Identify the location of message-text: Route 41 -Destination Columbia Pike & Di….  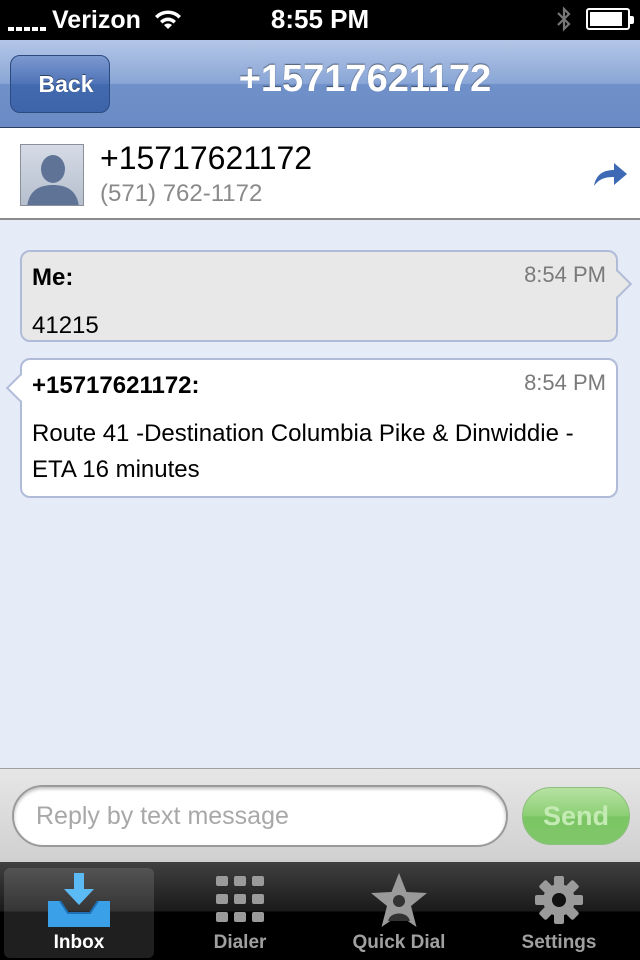
(303, 451).